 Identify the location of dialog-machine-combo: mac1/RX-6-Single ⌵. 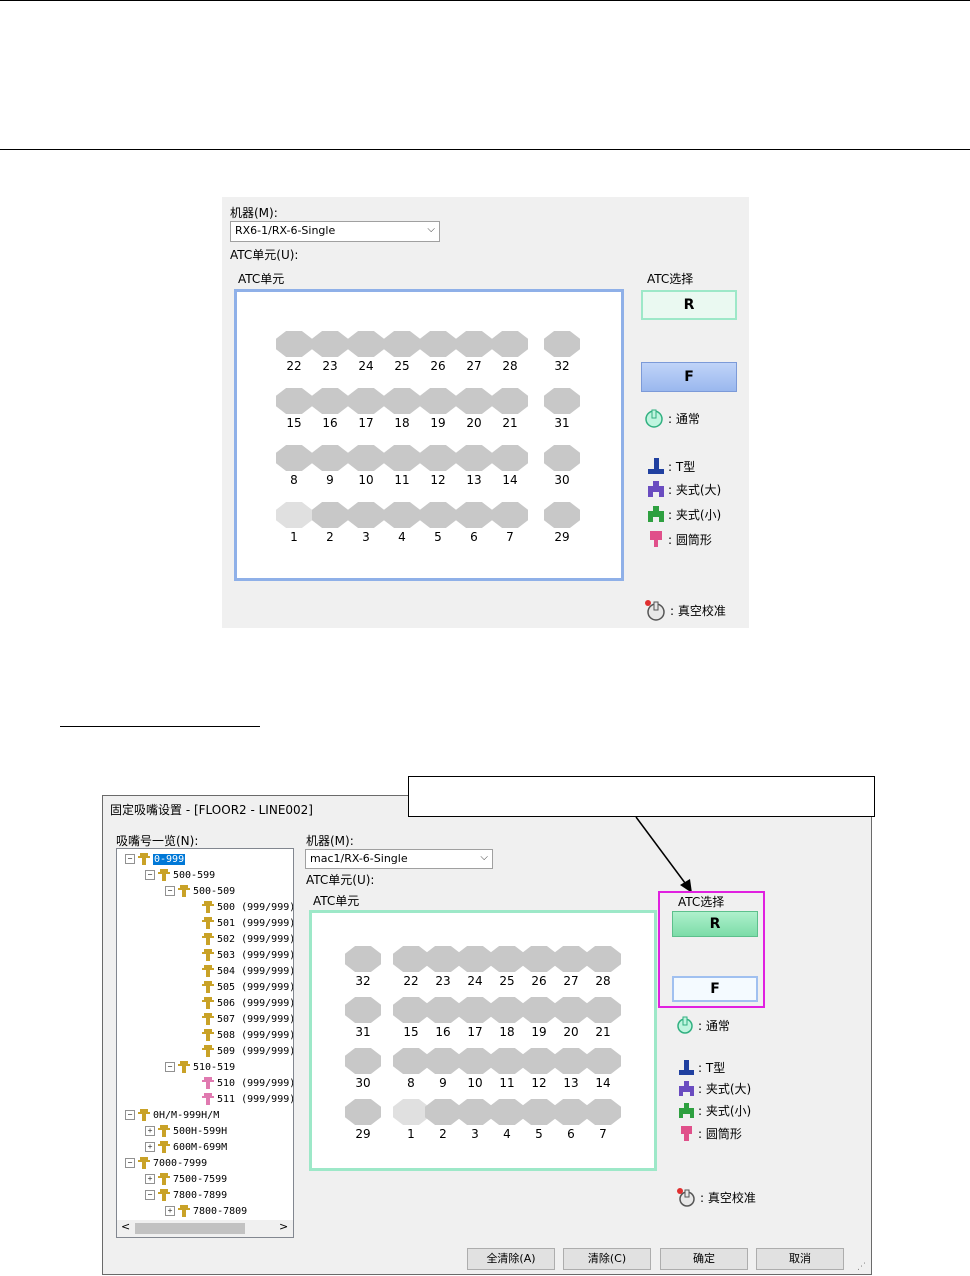
(399, 859).